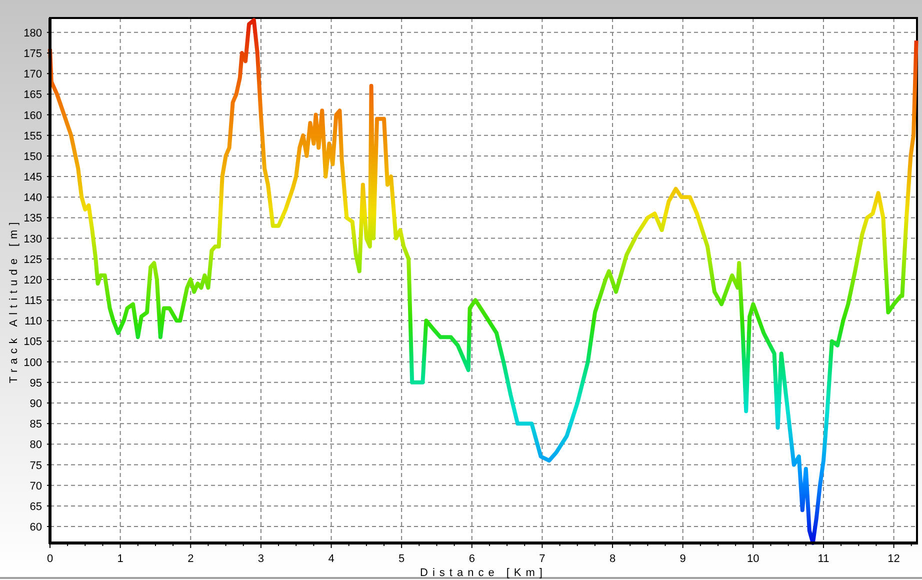  I want to click on tick-label: 85, so click(36, 424).